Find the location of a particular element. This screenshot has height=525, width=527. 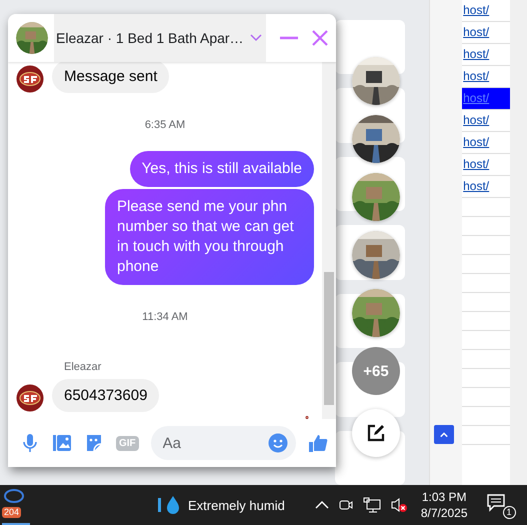

thumbs-up-icon is located at coordinates (318, 443).